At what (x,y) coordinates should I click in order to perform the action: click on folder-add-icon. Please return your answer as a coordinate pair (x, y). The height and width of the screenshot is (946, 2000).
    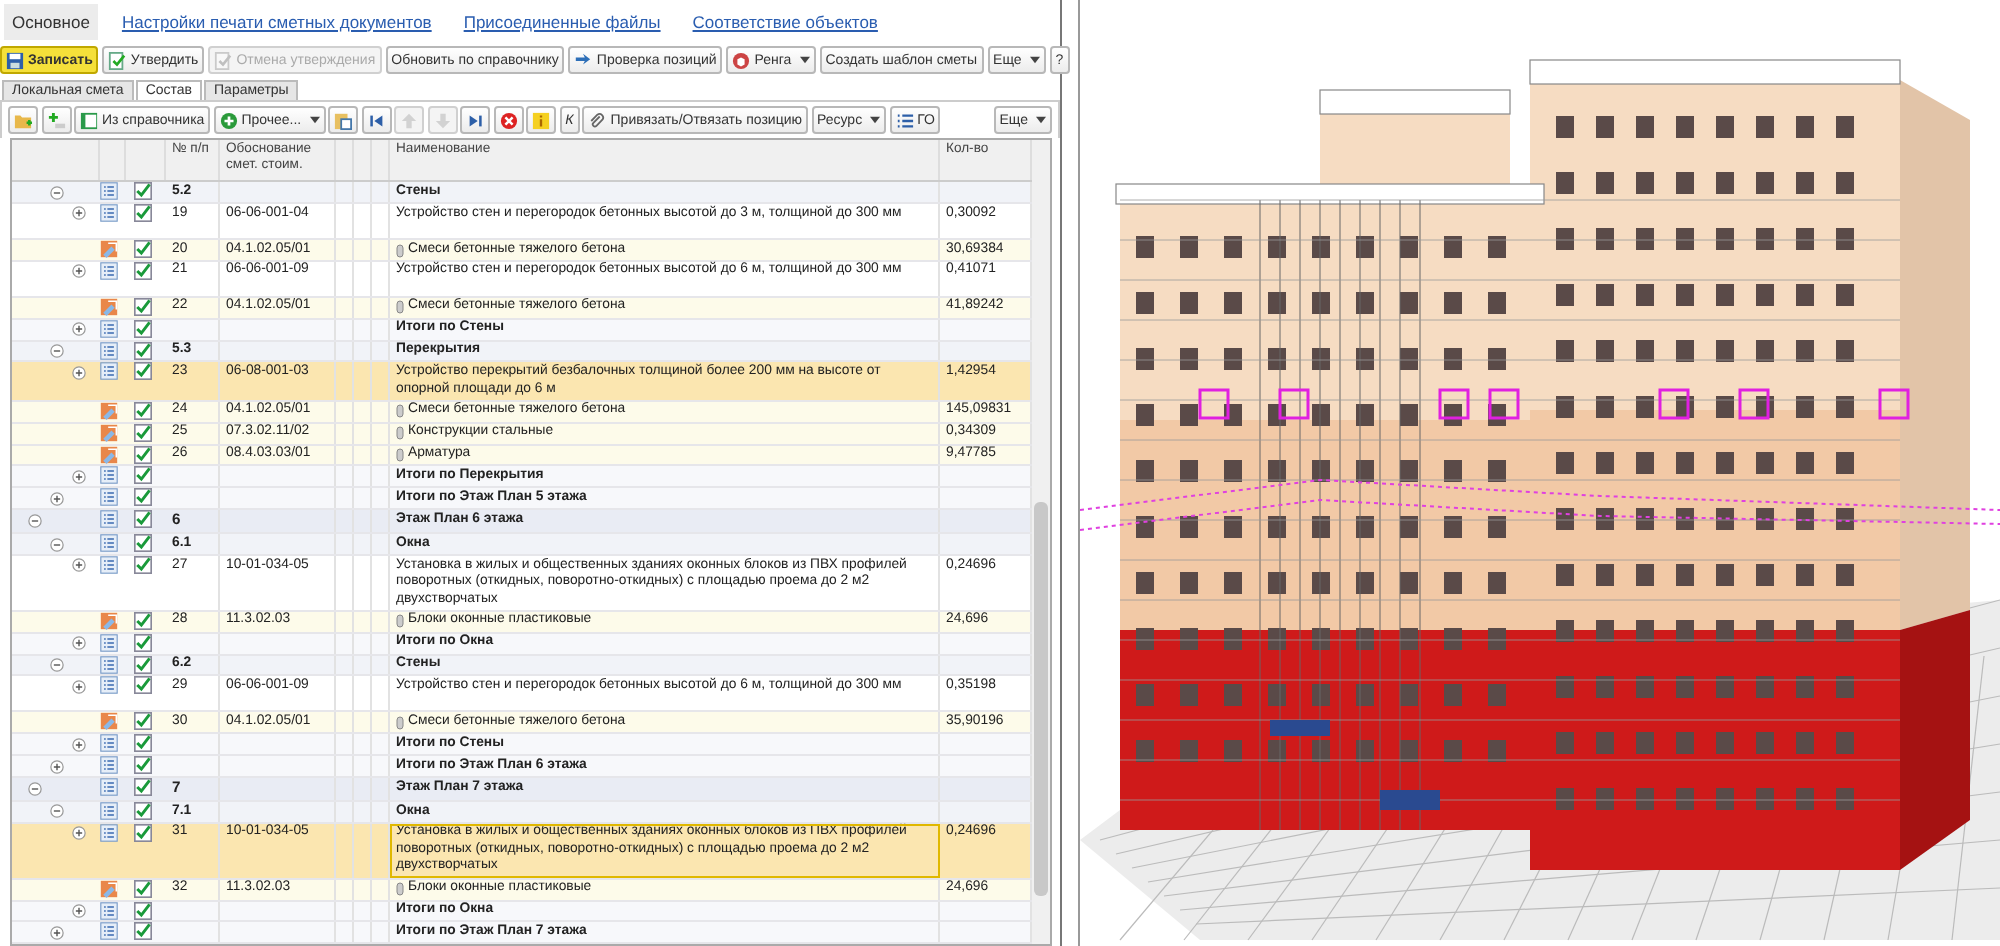
    Looking at the image, I should click on (23, 120).